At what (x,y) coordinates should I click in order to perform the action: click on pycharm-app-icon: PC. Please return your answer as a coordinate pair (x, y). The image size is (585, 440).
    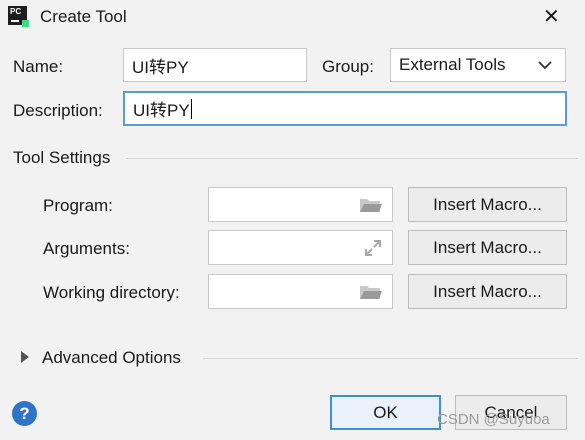
    Looking at the image, I should click on (18, 16).